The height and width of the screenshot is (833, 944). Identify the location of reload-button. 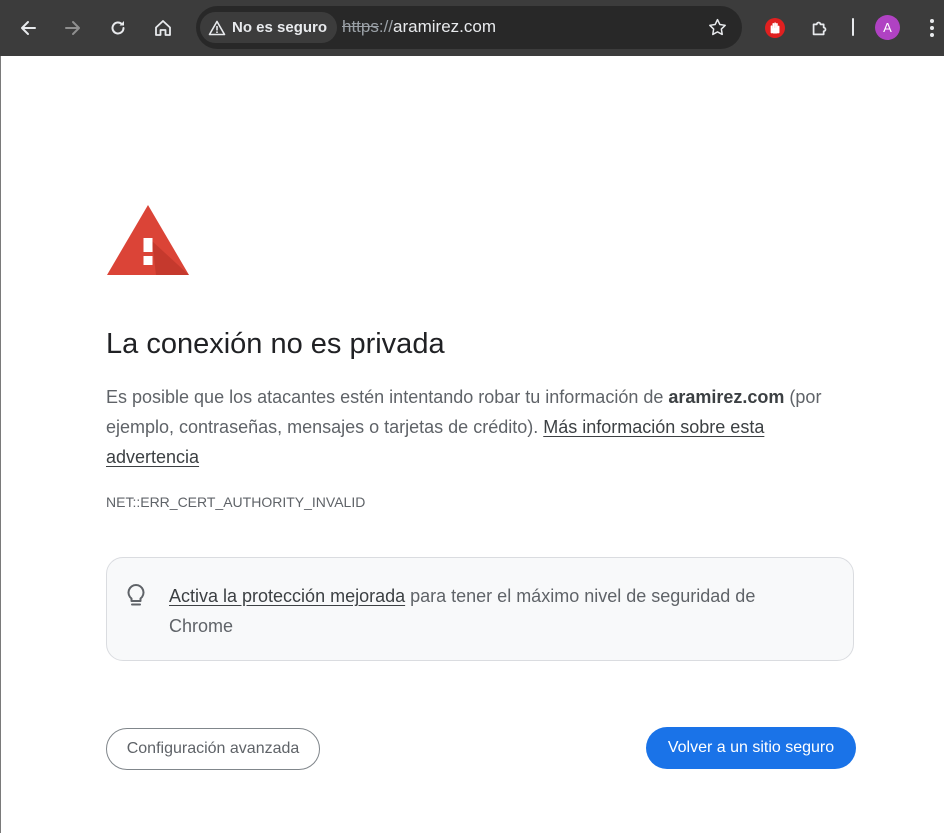
(118, 28).